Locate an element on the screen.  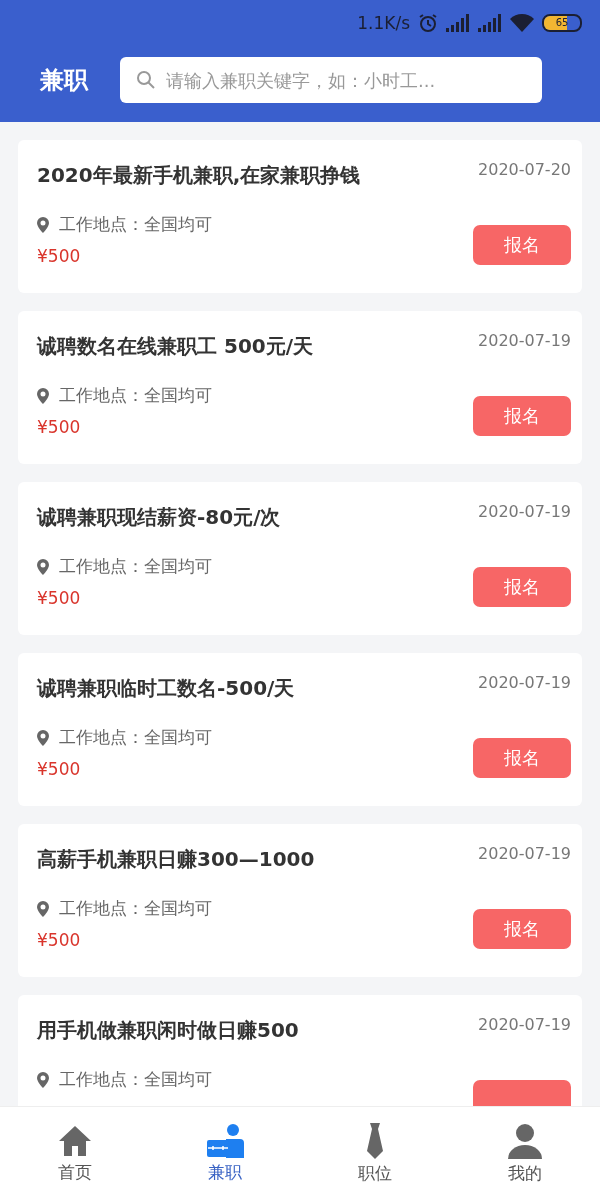
job-title: 诚聘兼职现结薪资-80元/次 is located at coordinates (159, 517).